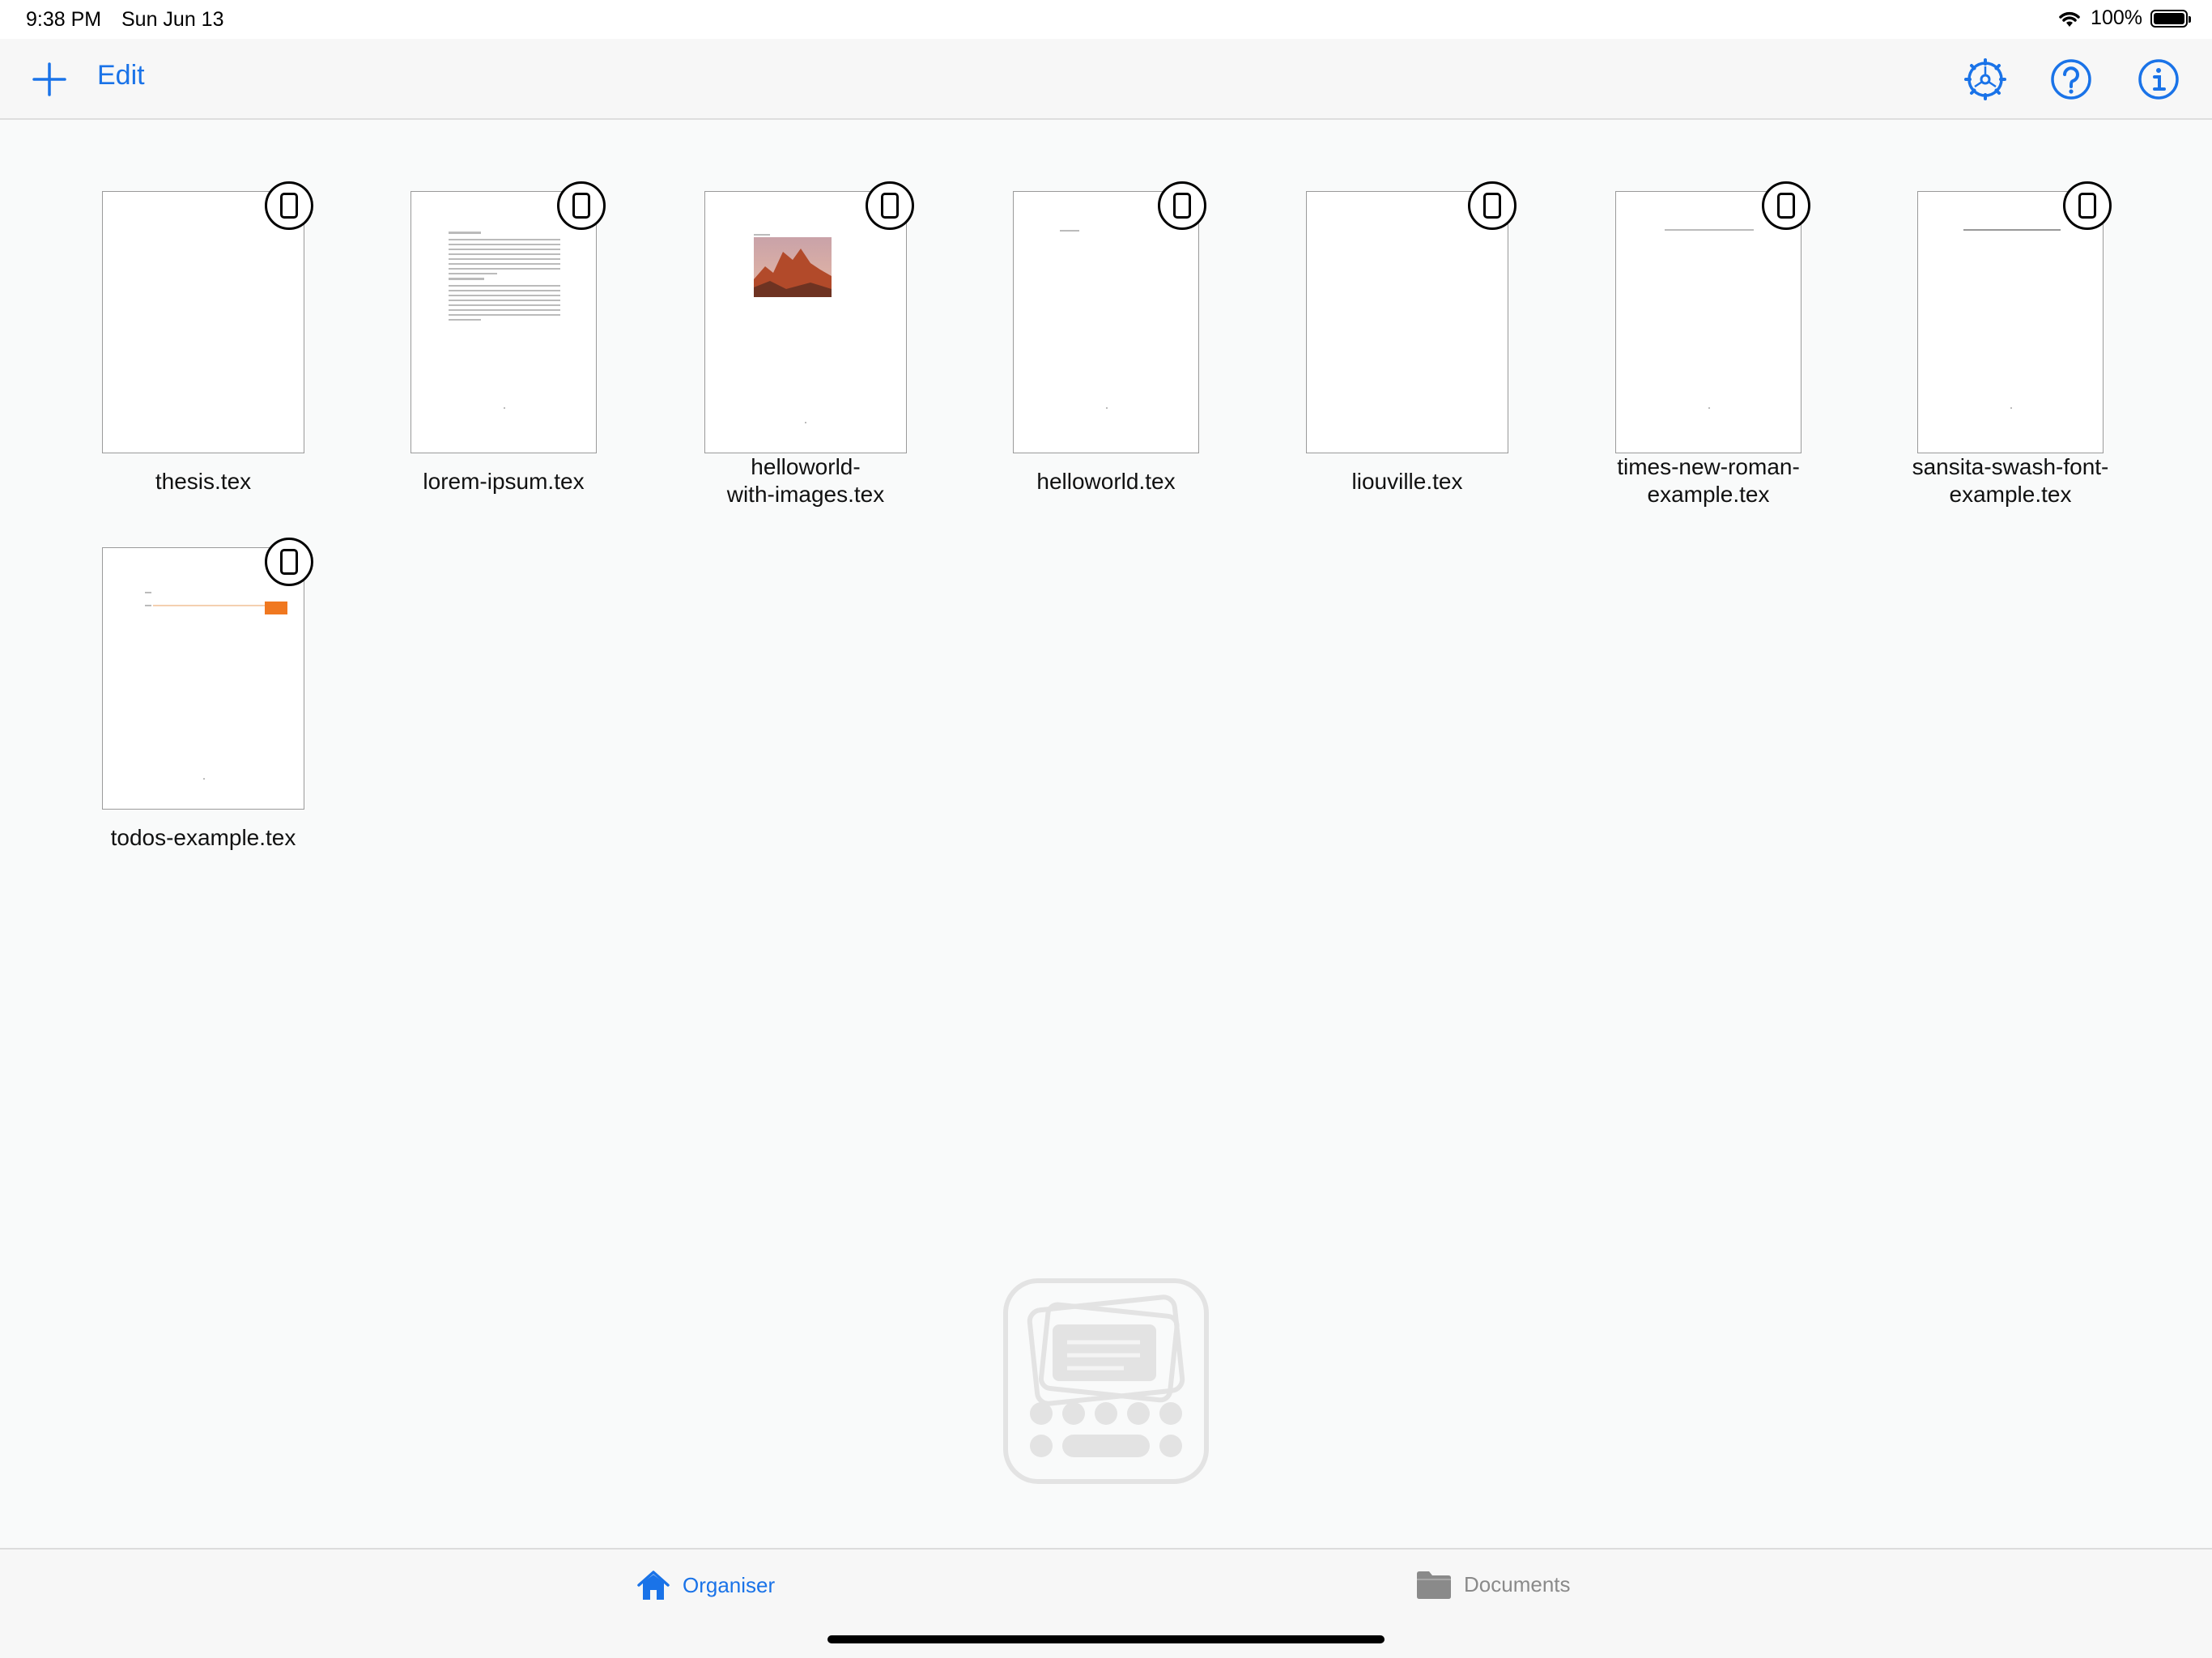  Describe the element at coordinates (1106, 79) in the screenshot. I see `toolbar: Edit` at that location.